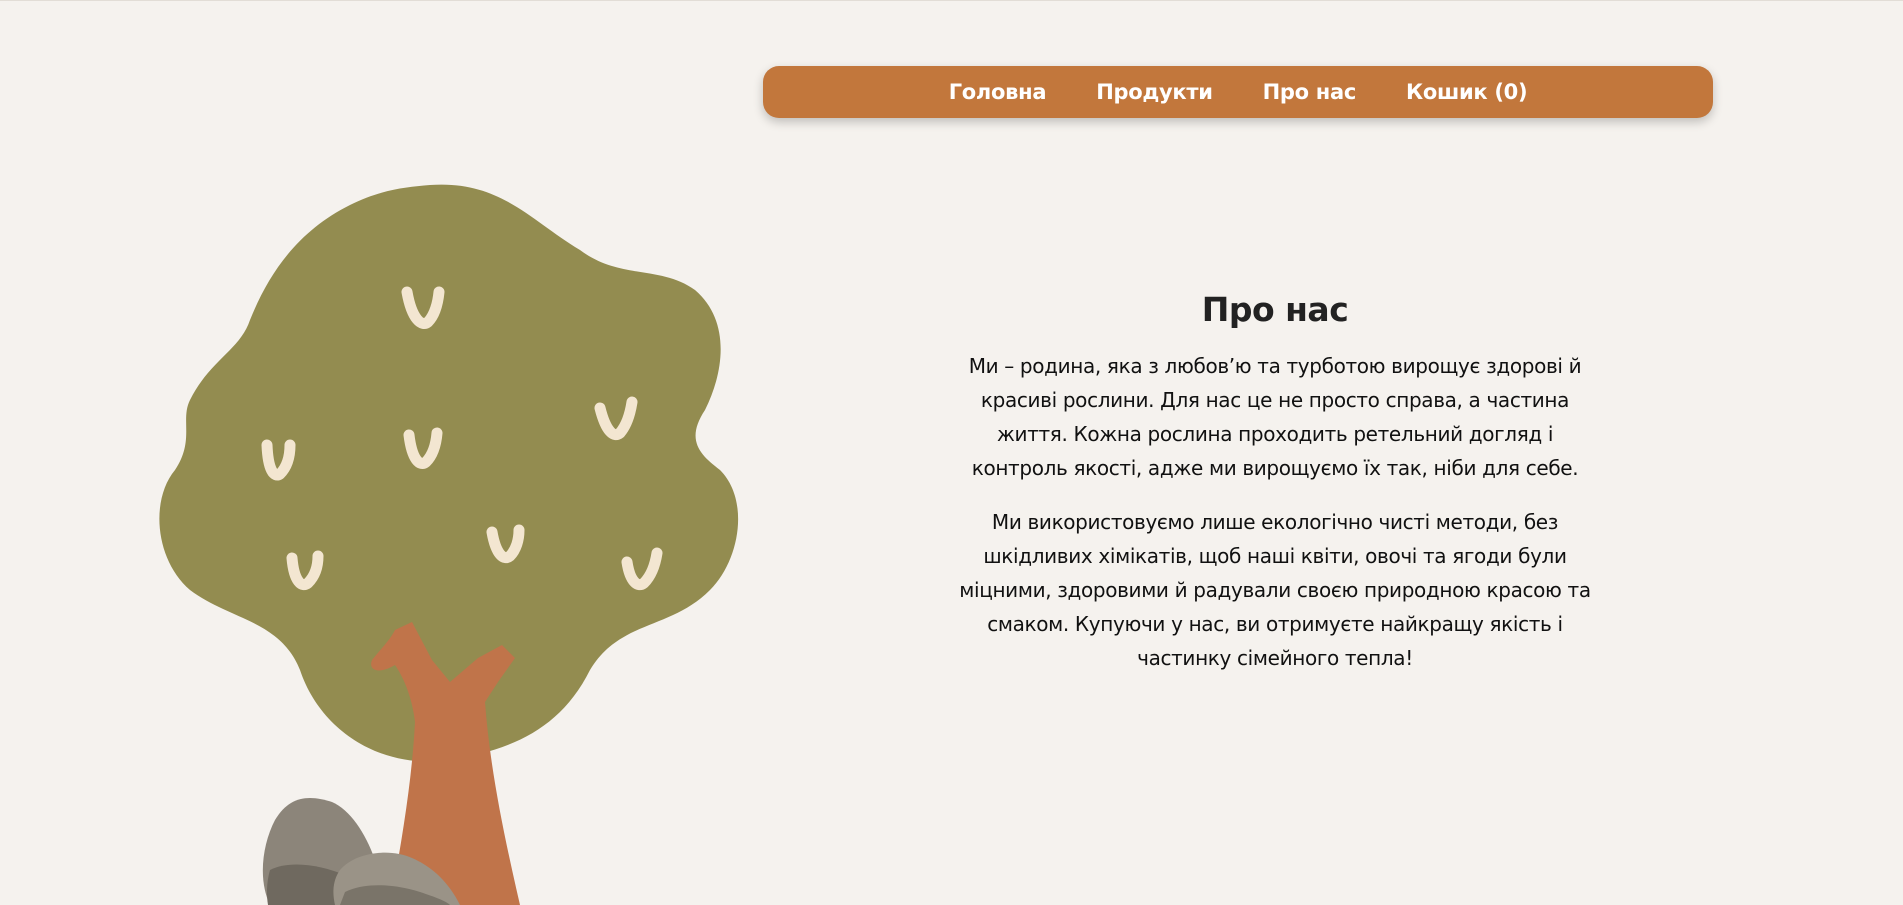 This screenshot has height=905, width=1903. I want to click on top-border, so click(951, 0).